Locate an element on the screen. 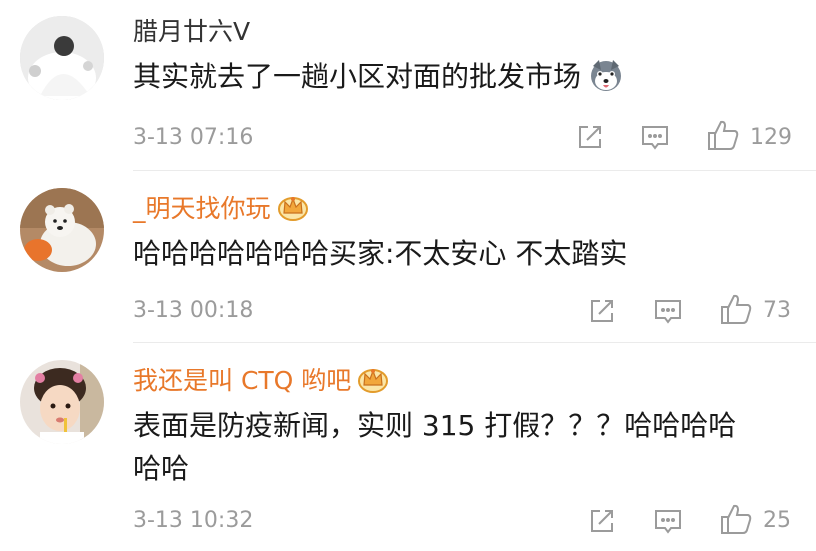 The height and width of the screenshot is (551, 816). username: _明天找你玩 is located at coordinates (221, 210).